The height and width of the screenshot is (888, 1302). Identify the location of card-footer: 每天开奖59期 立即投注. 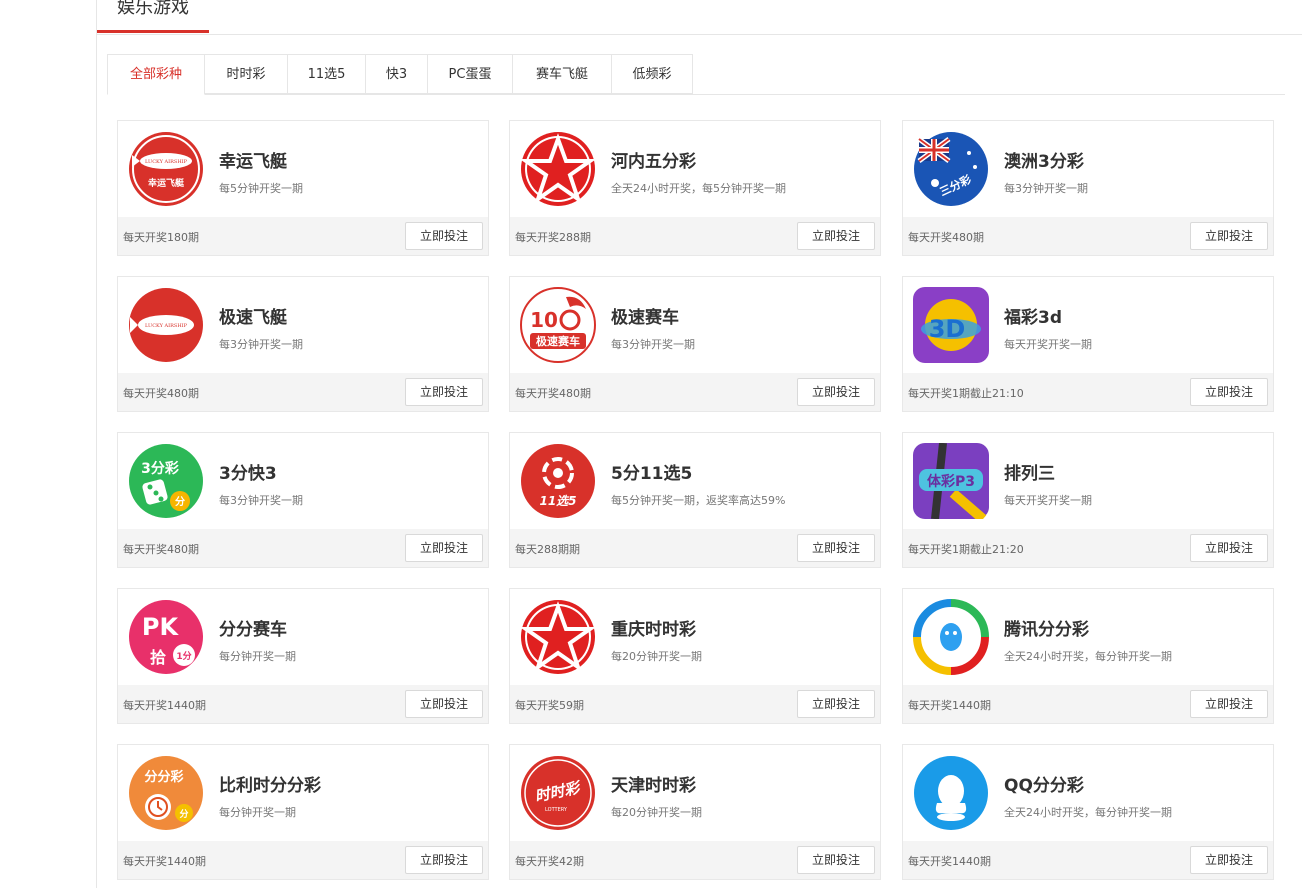
(695, 704).